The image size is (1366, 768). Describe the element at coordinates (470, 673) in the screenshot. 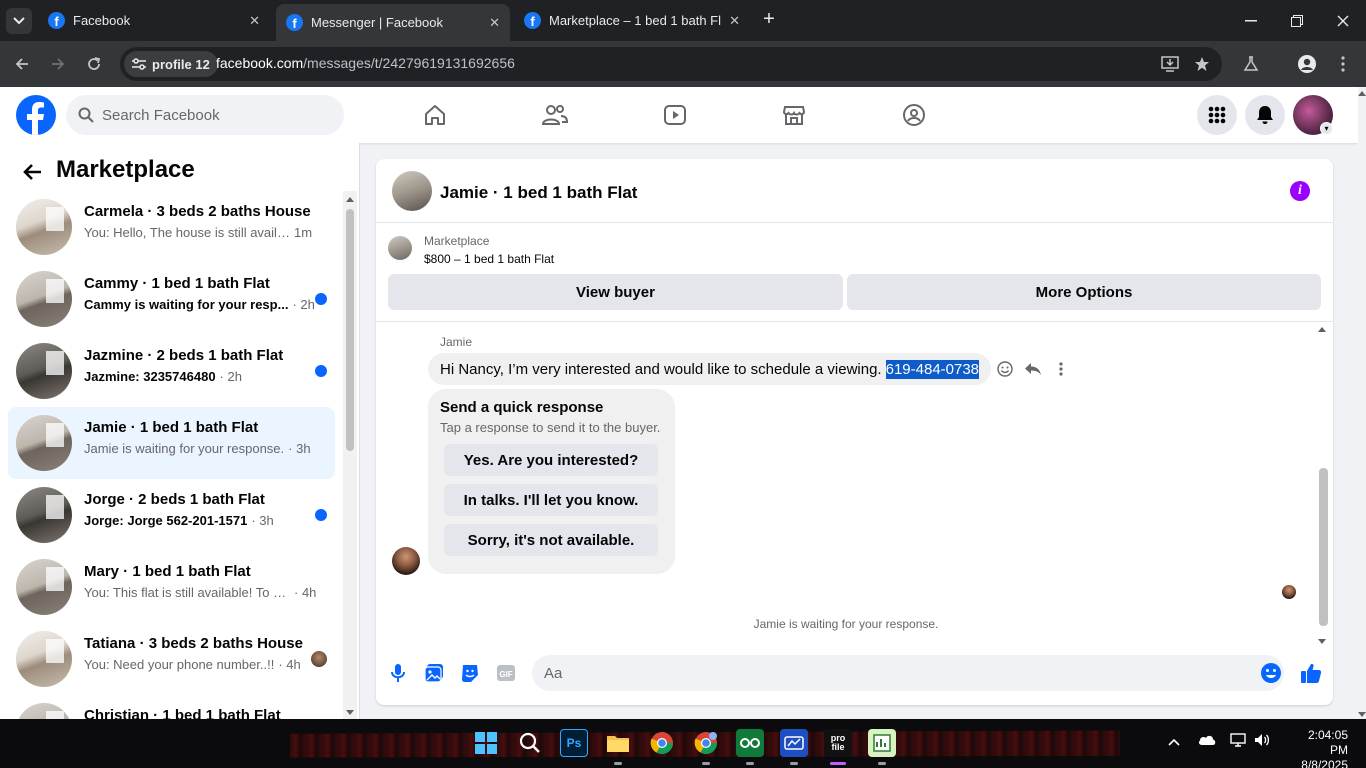

I see `sticker-icon` at that location.